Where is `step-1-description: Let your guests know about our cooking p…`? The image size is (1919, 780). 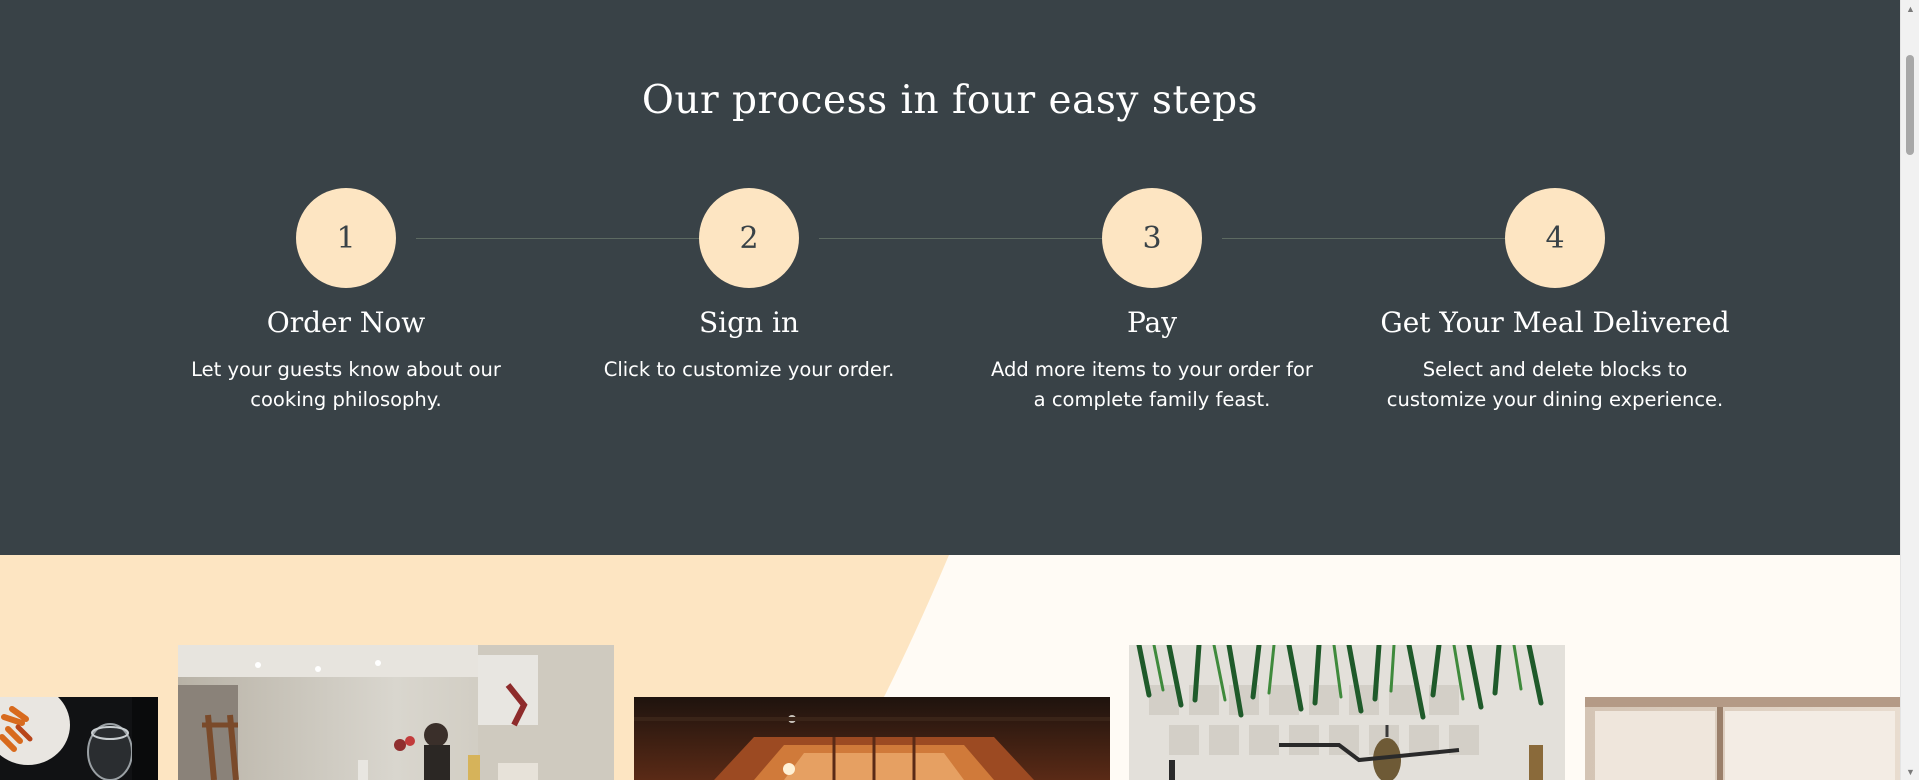 step-1-description: Let your guests know about our cooking p… is located at coordinates (346, 384).